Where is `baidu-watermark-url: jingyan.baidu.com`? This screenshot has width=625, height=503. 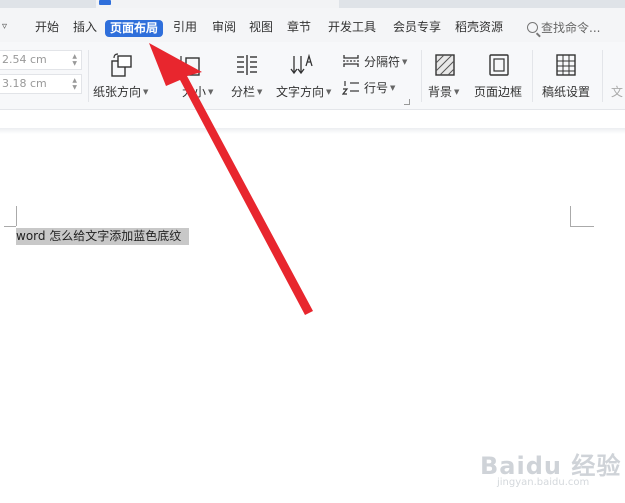 baidu-watermark-url: jingyan.baidu.com is located at coordinates (543, 482).